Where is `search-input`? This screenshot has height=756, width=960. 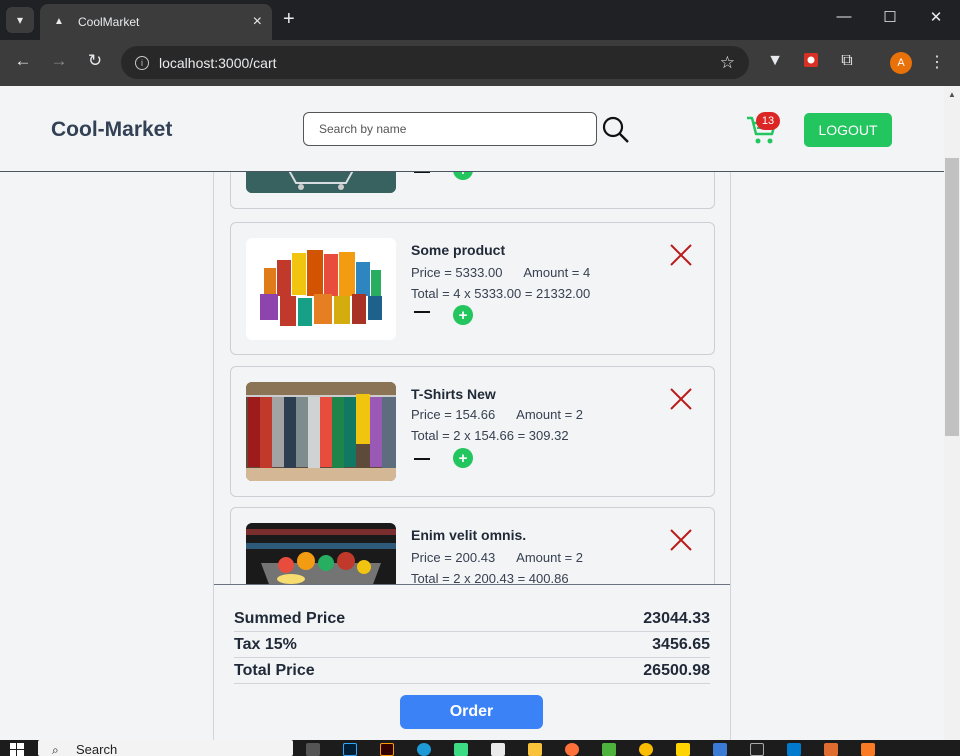
search-input is located at coordinates (450, 129).